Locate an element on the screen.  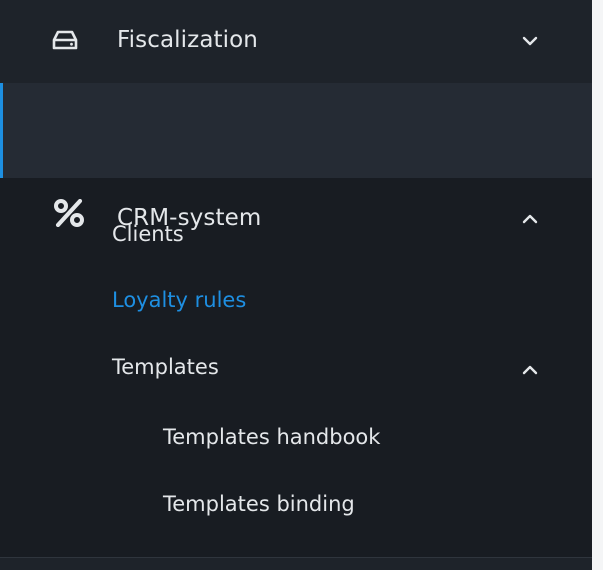
submenu-item-clients: Clients is located at coordinates (148, 234).